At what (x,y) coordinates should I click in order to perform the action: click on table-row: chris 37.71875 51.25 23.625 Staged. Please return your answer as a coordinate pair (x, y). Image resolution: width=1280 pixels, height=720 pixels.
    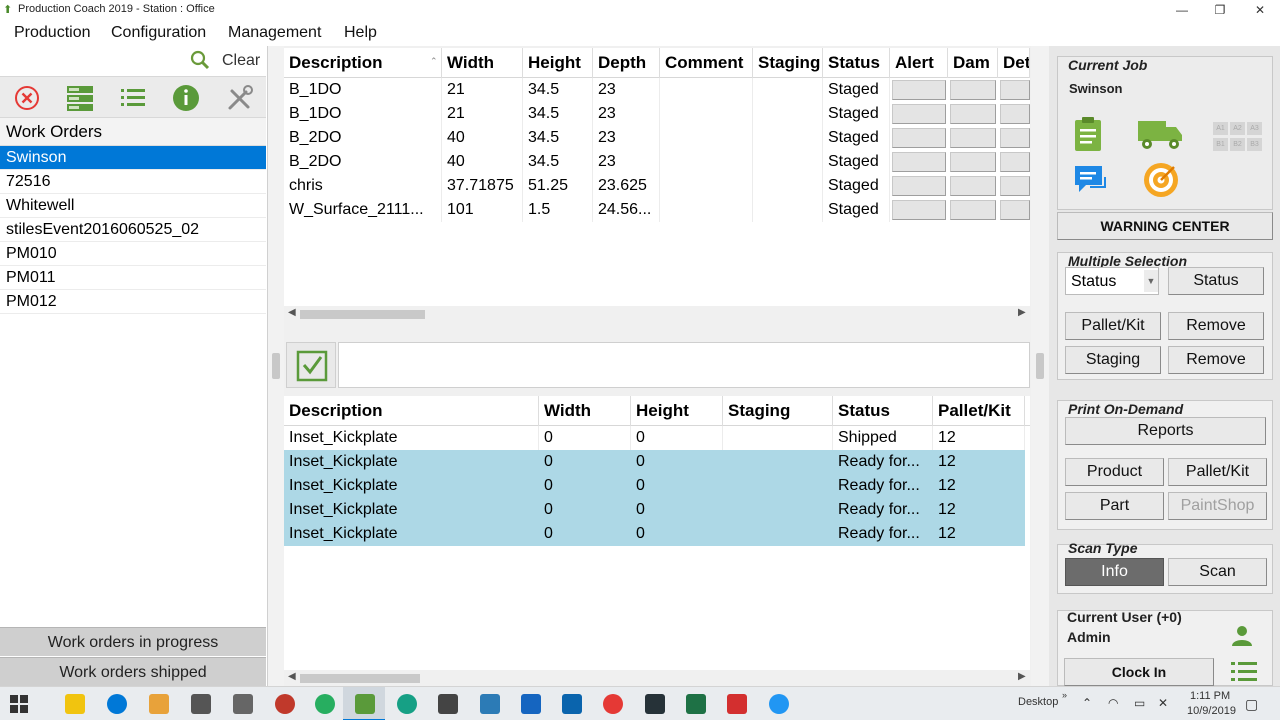
    Looking at the image, I should click on (657, 186).